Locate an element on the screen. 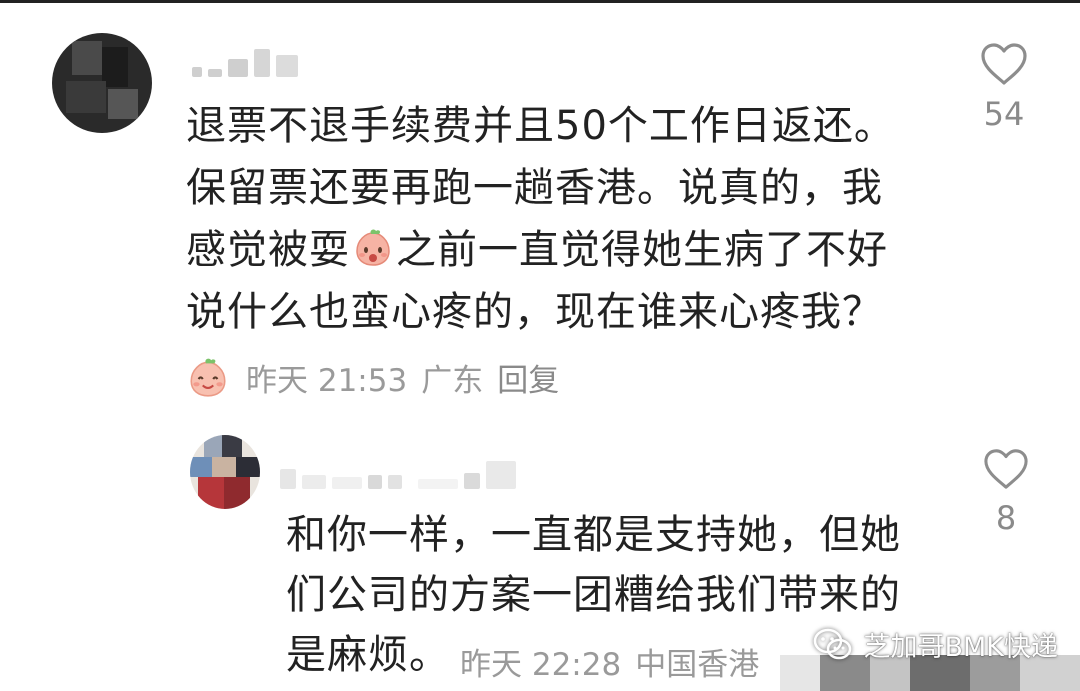 The image size is (1080, 691). watermark: 芝加哥BMK快递 is located at coordinates (935, 644).